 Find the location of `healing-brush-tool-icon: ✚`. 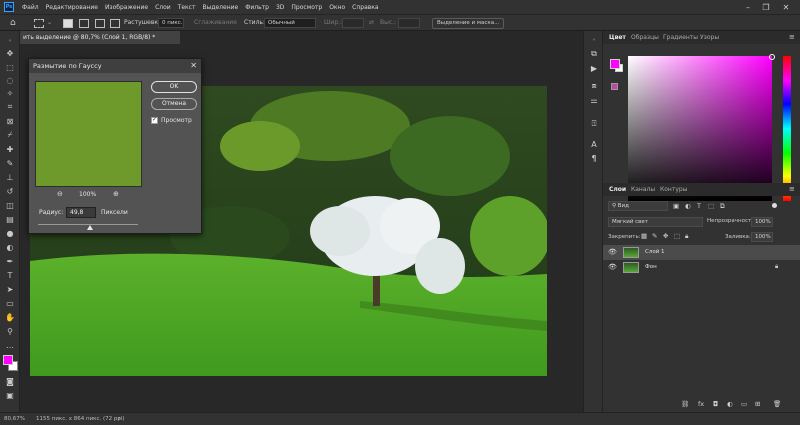

healing-brush-tool-icon: ✚ is located at coordinates (10, 149).